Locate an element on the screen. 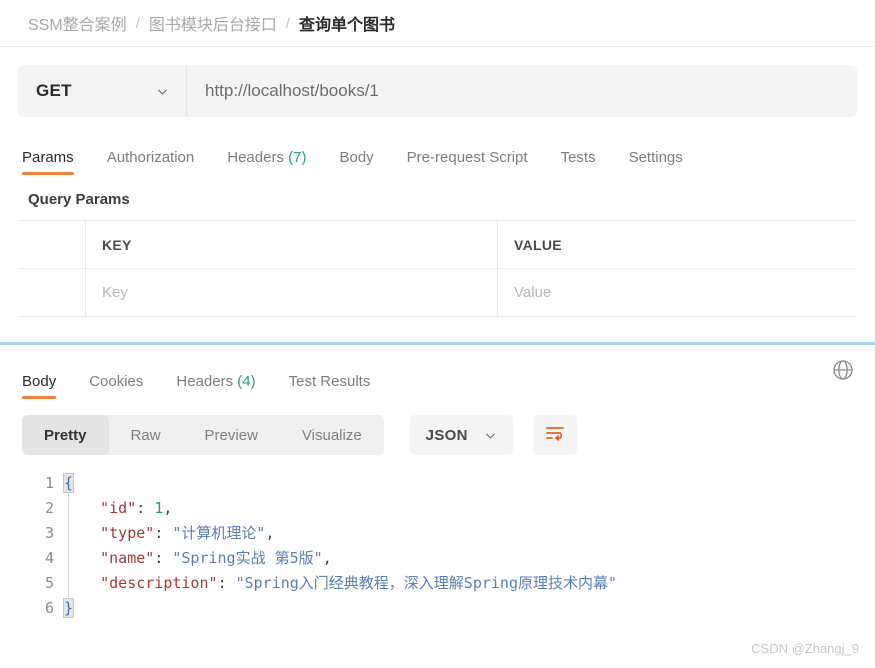 This screenshot has width=875, height=668. format-visualize-label: Visualize is located at coordinates (331, 435).